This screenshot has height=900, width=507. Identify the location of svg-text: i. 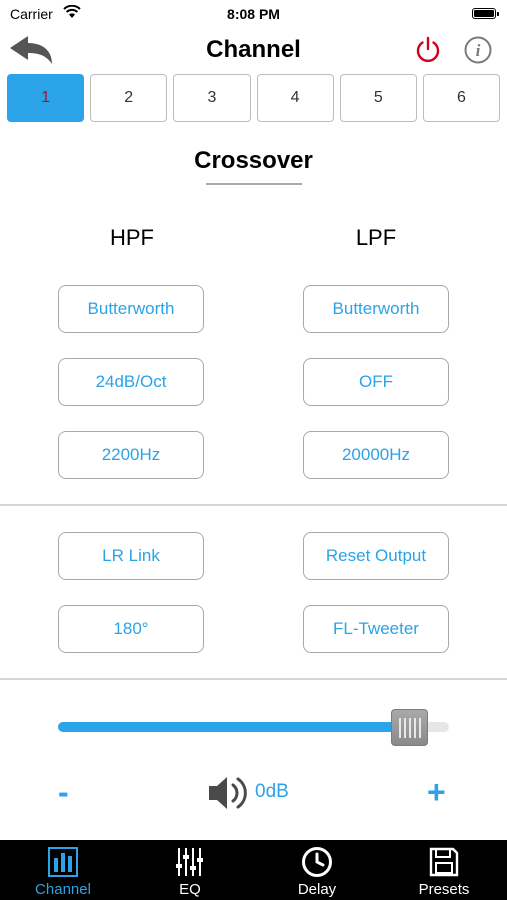
(478, 50).